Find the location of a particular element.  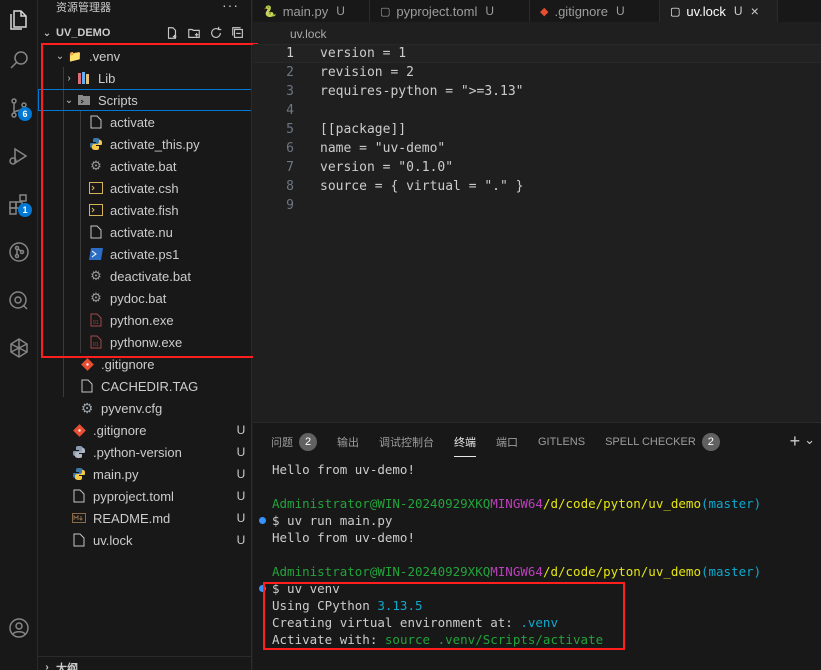

terminal-line: $ uv run main.py is located at coordinates (332, 520).